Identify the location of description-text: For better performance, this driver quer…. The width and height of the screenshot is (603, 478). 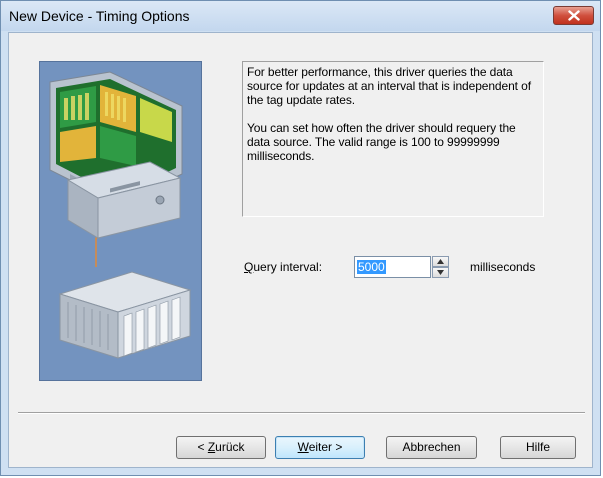
(389, 114).